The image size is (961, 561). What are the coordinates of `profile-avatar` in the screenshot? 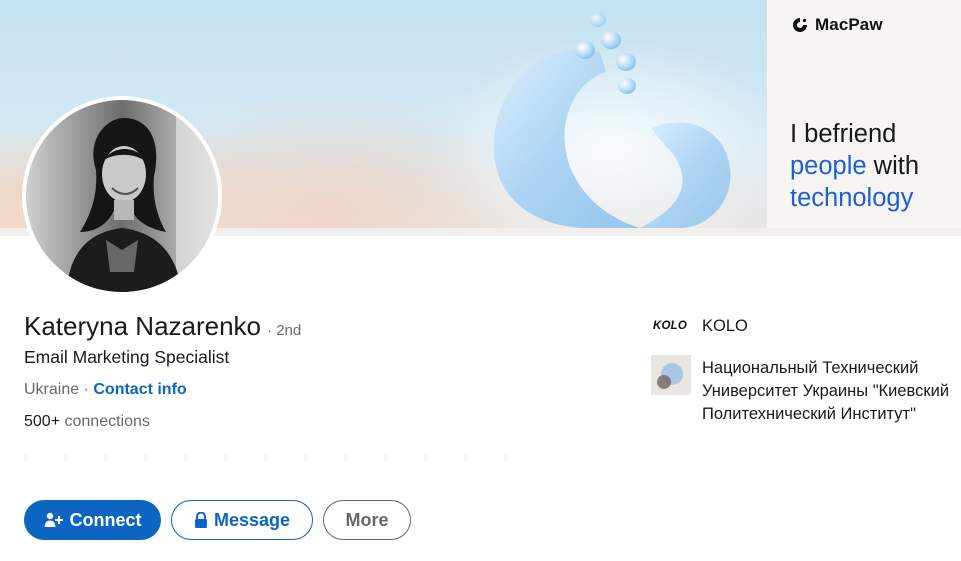 It's located at (122, 196).